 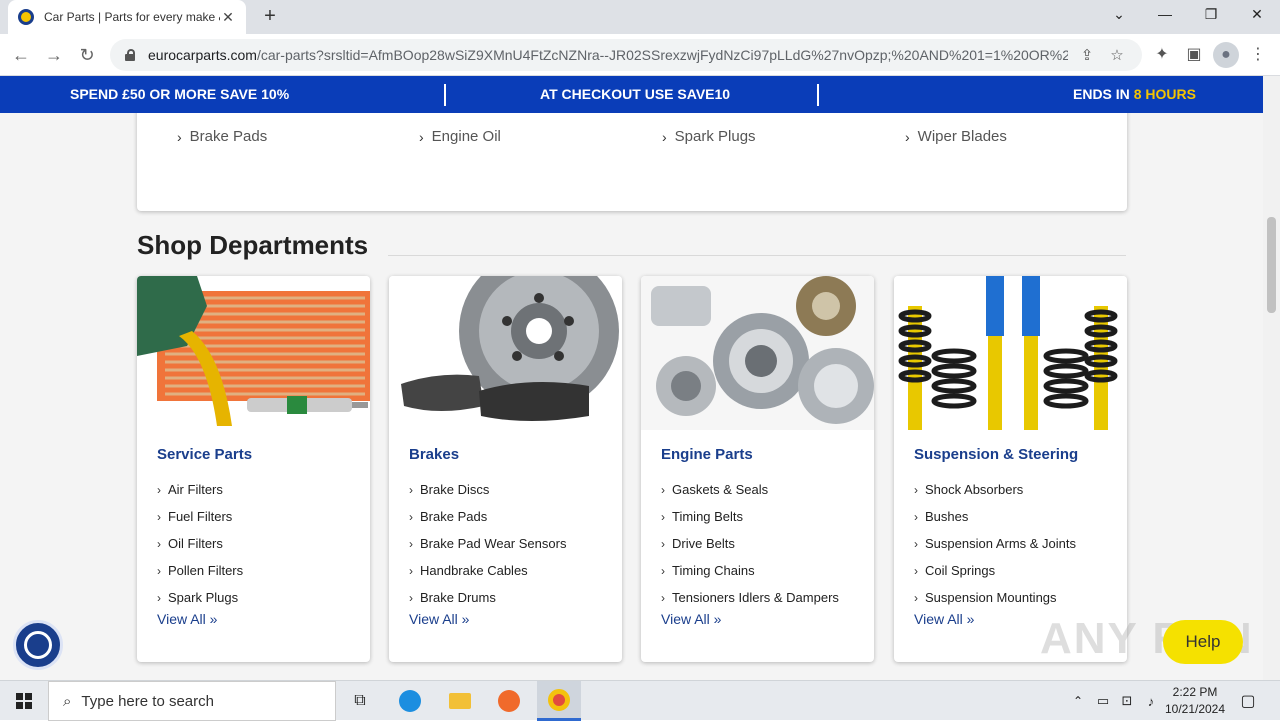 I want to click on brakes-image, so click(x=505, y=353).